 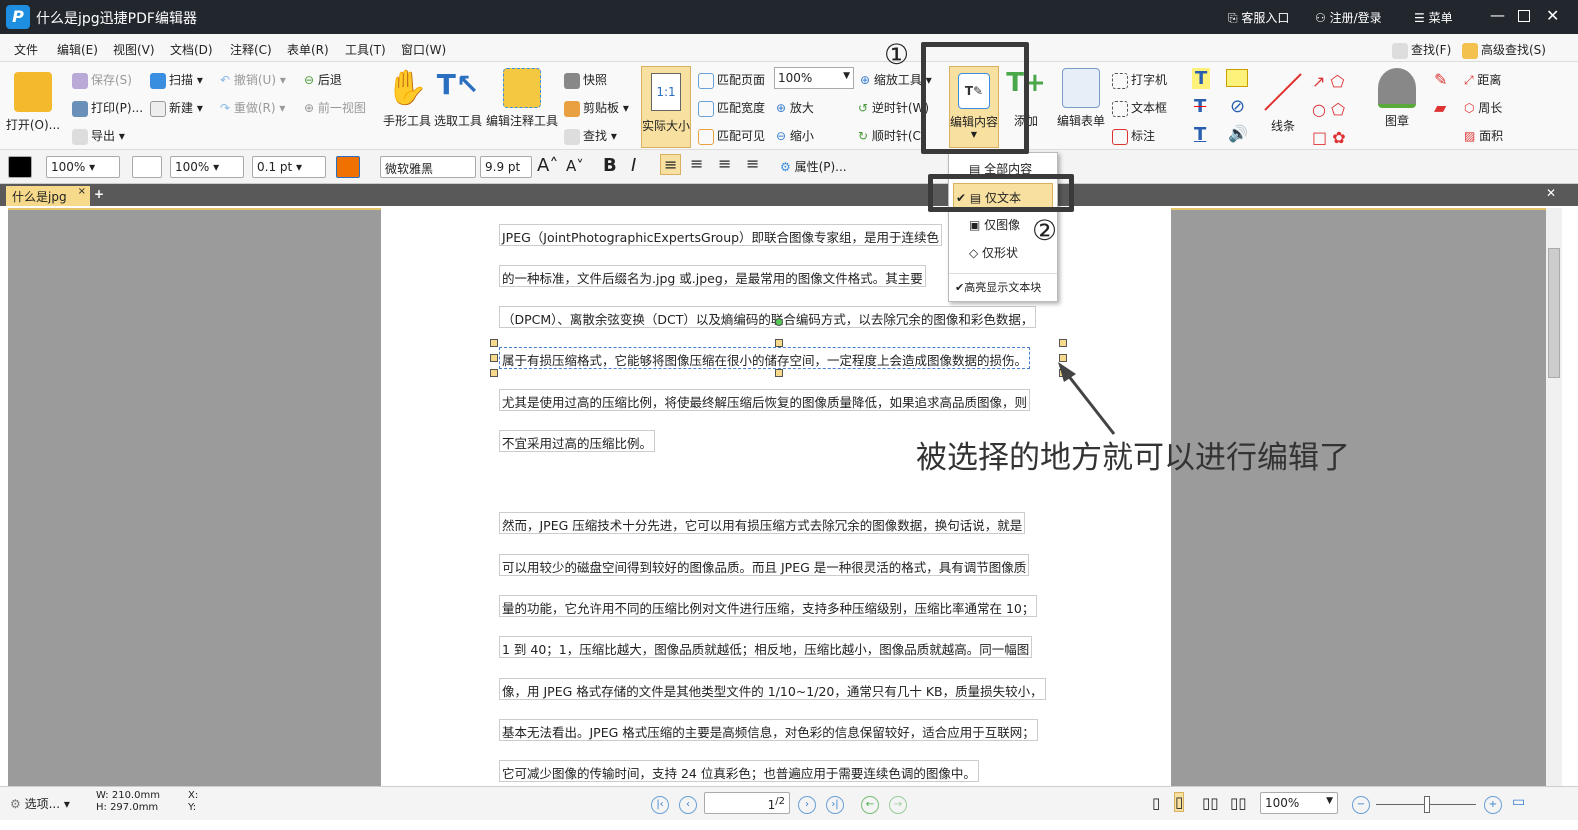 I want to click on single-page-icon: ▯, so click(x=1156, y=803).